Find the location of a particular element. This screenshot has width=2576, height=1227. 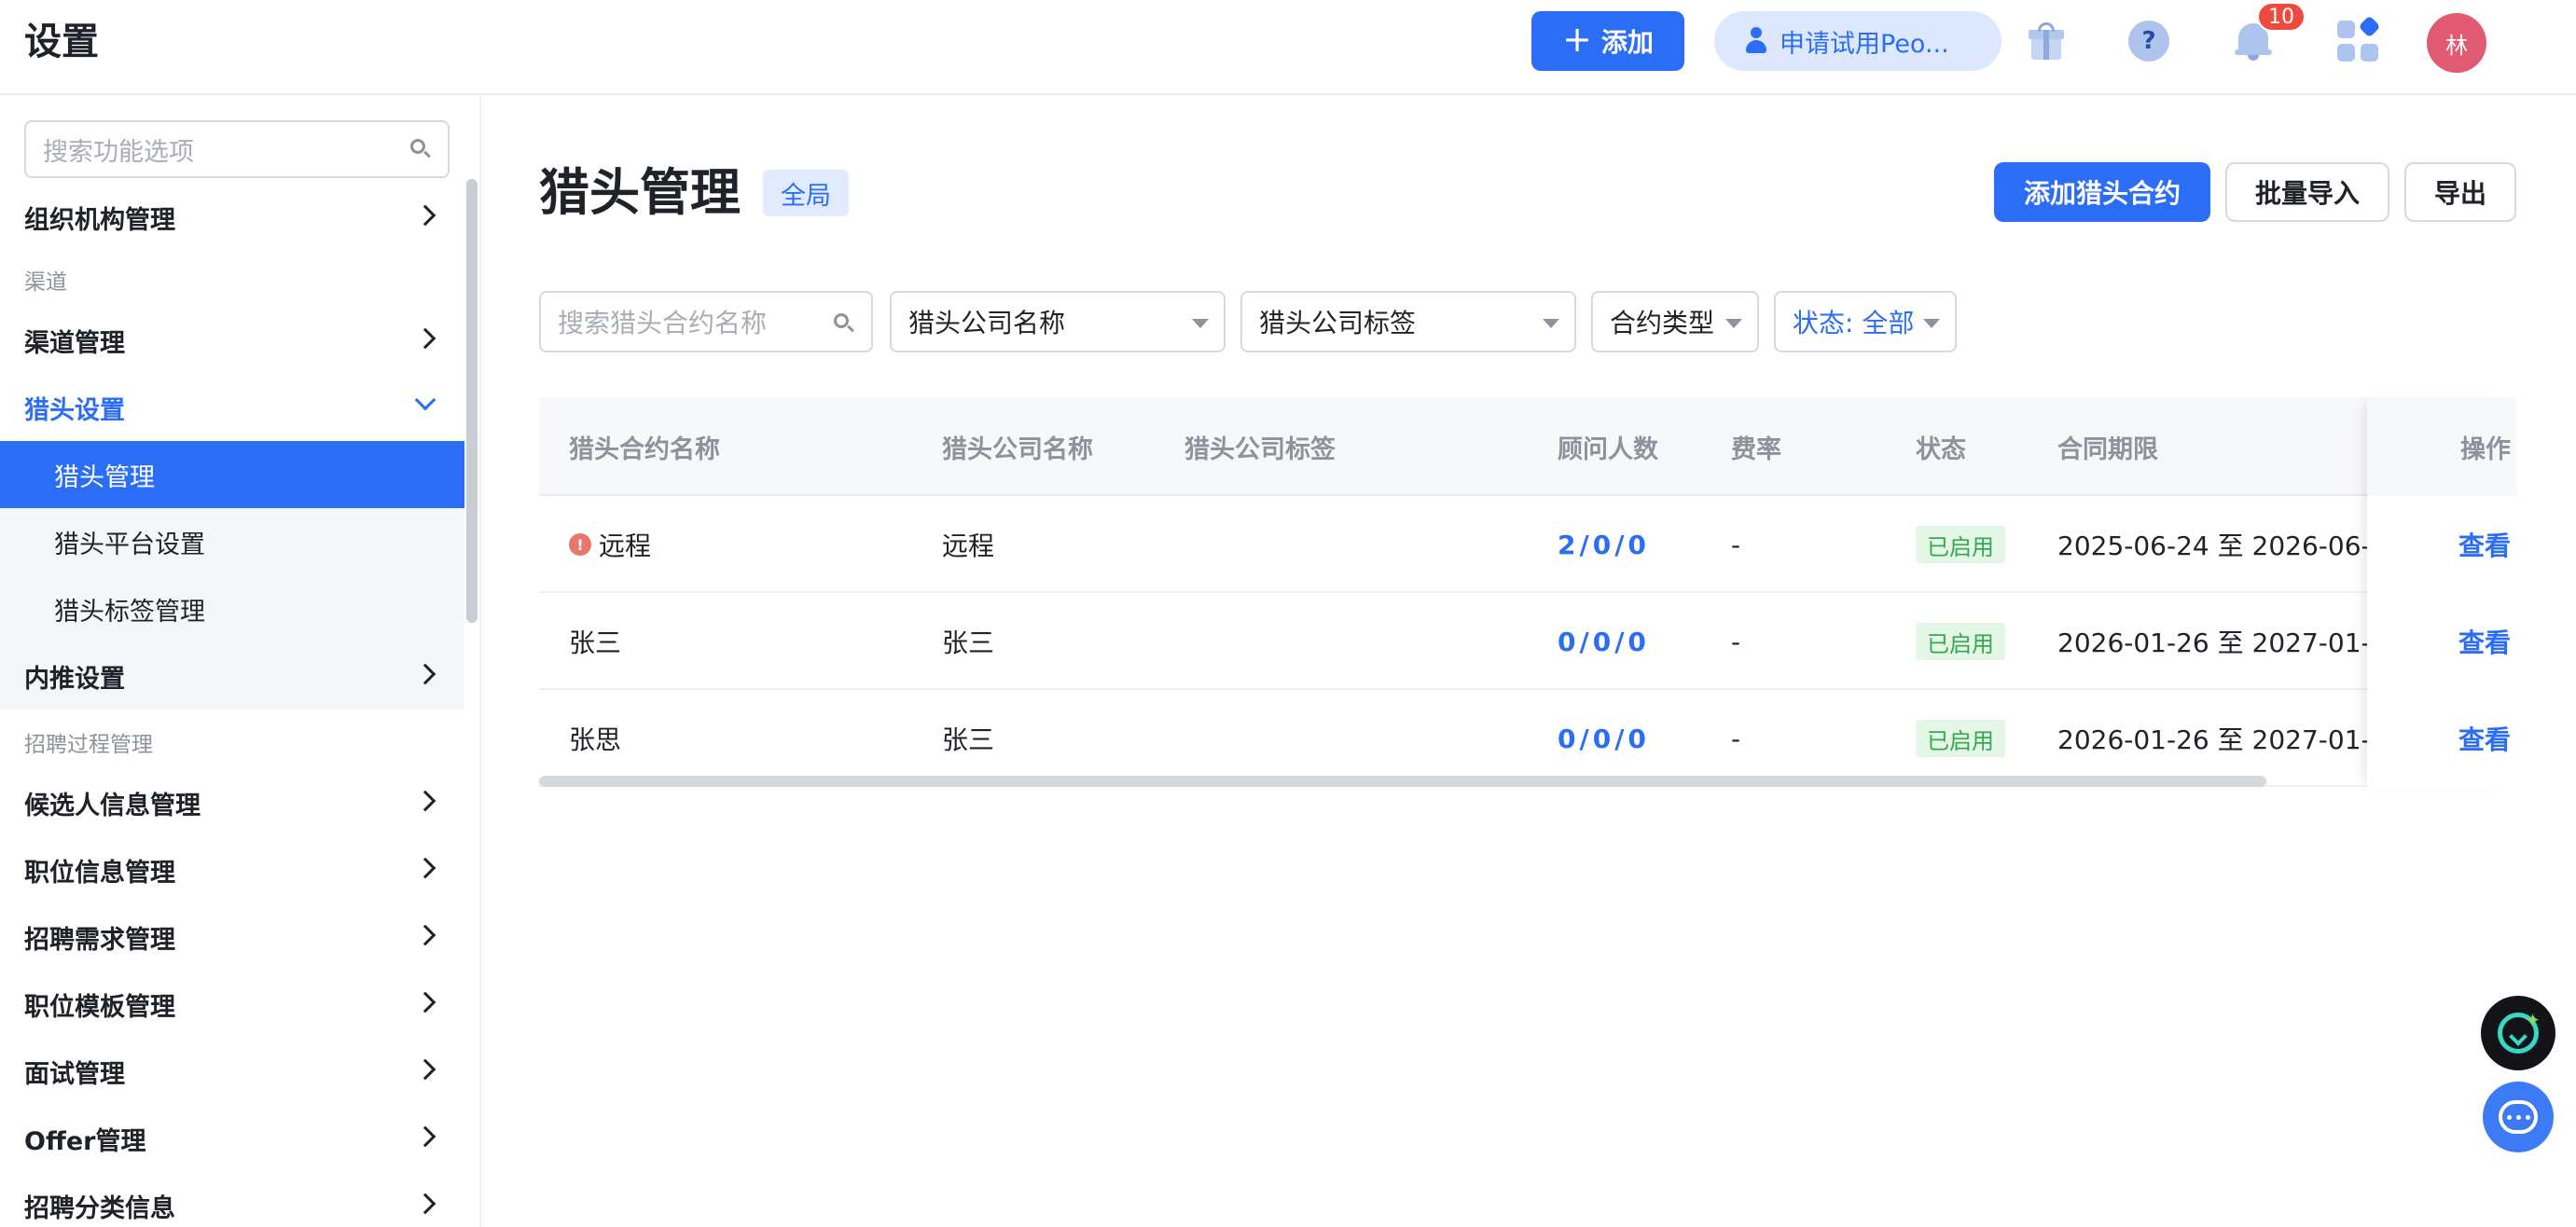

table-row: 张三 张三 0/0/0 - 已启用 2026-01-26 至 2027-01-2 is located at coordinates (1527, 642).